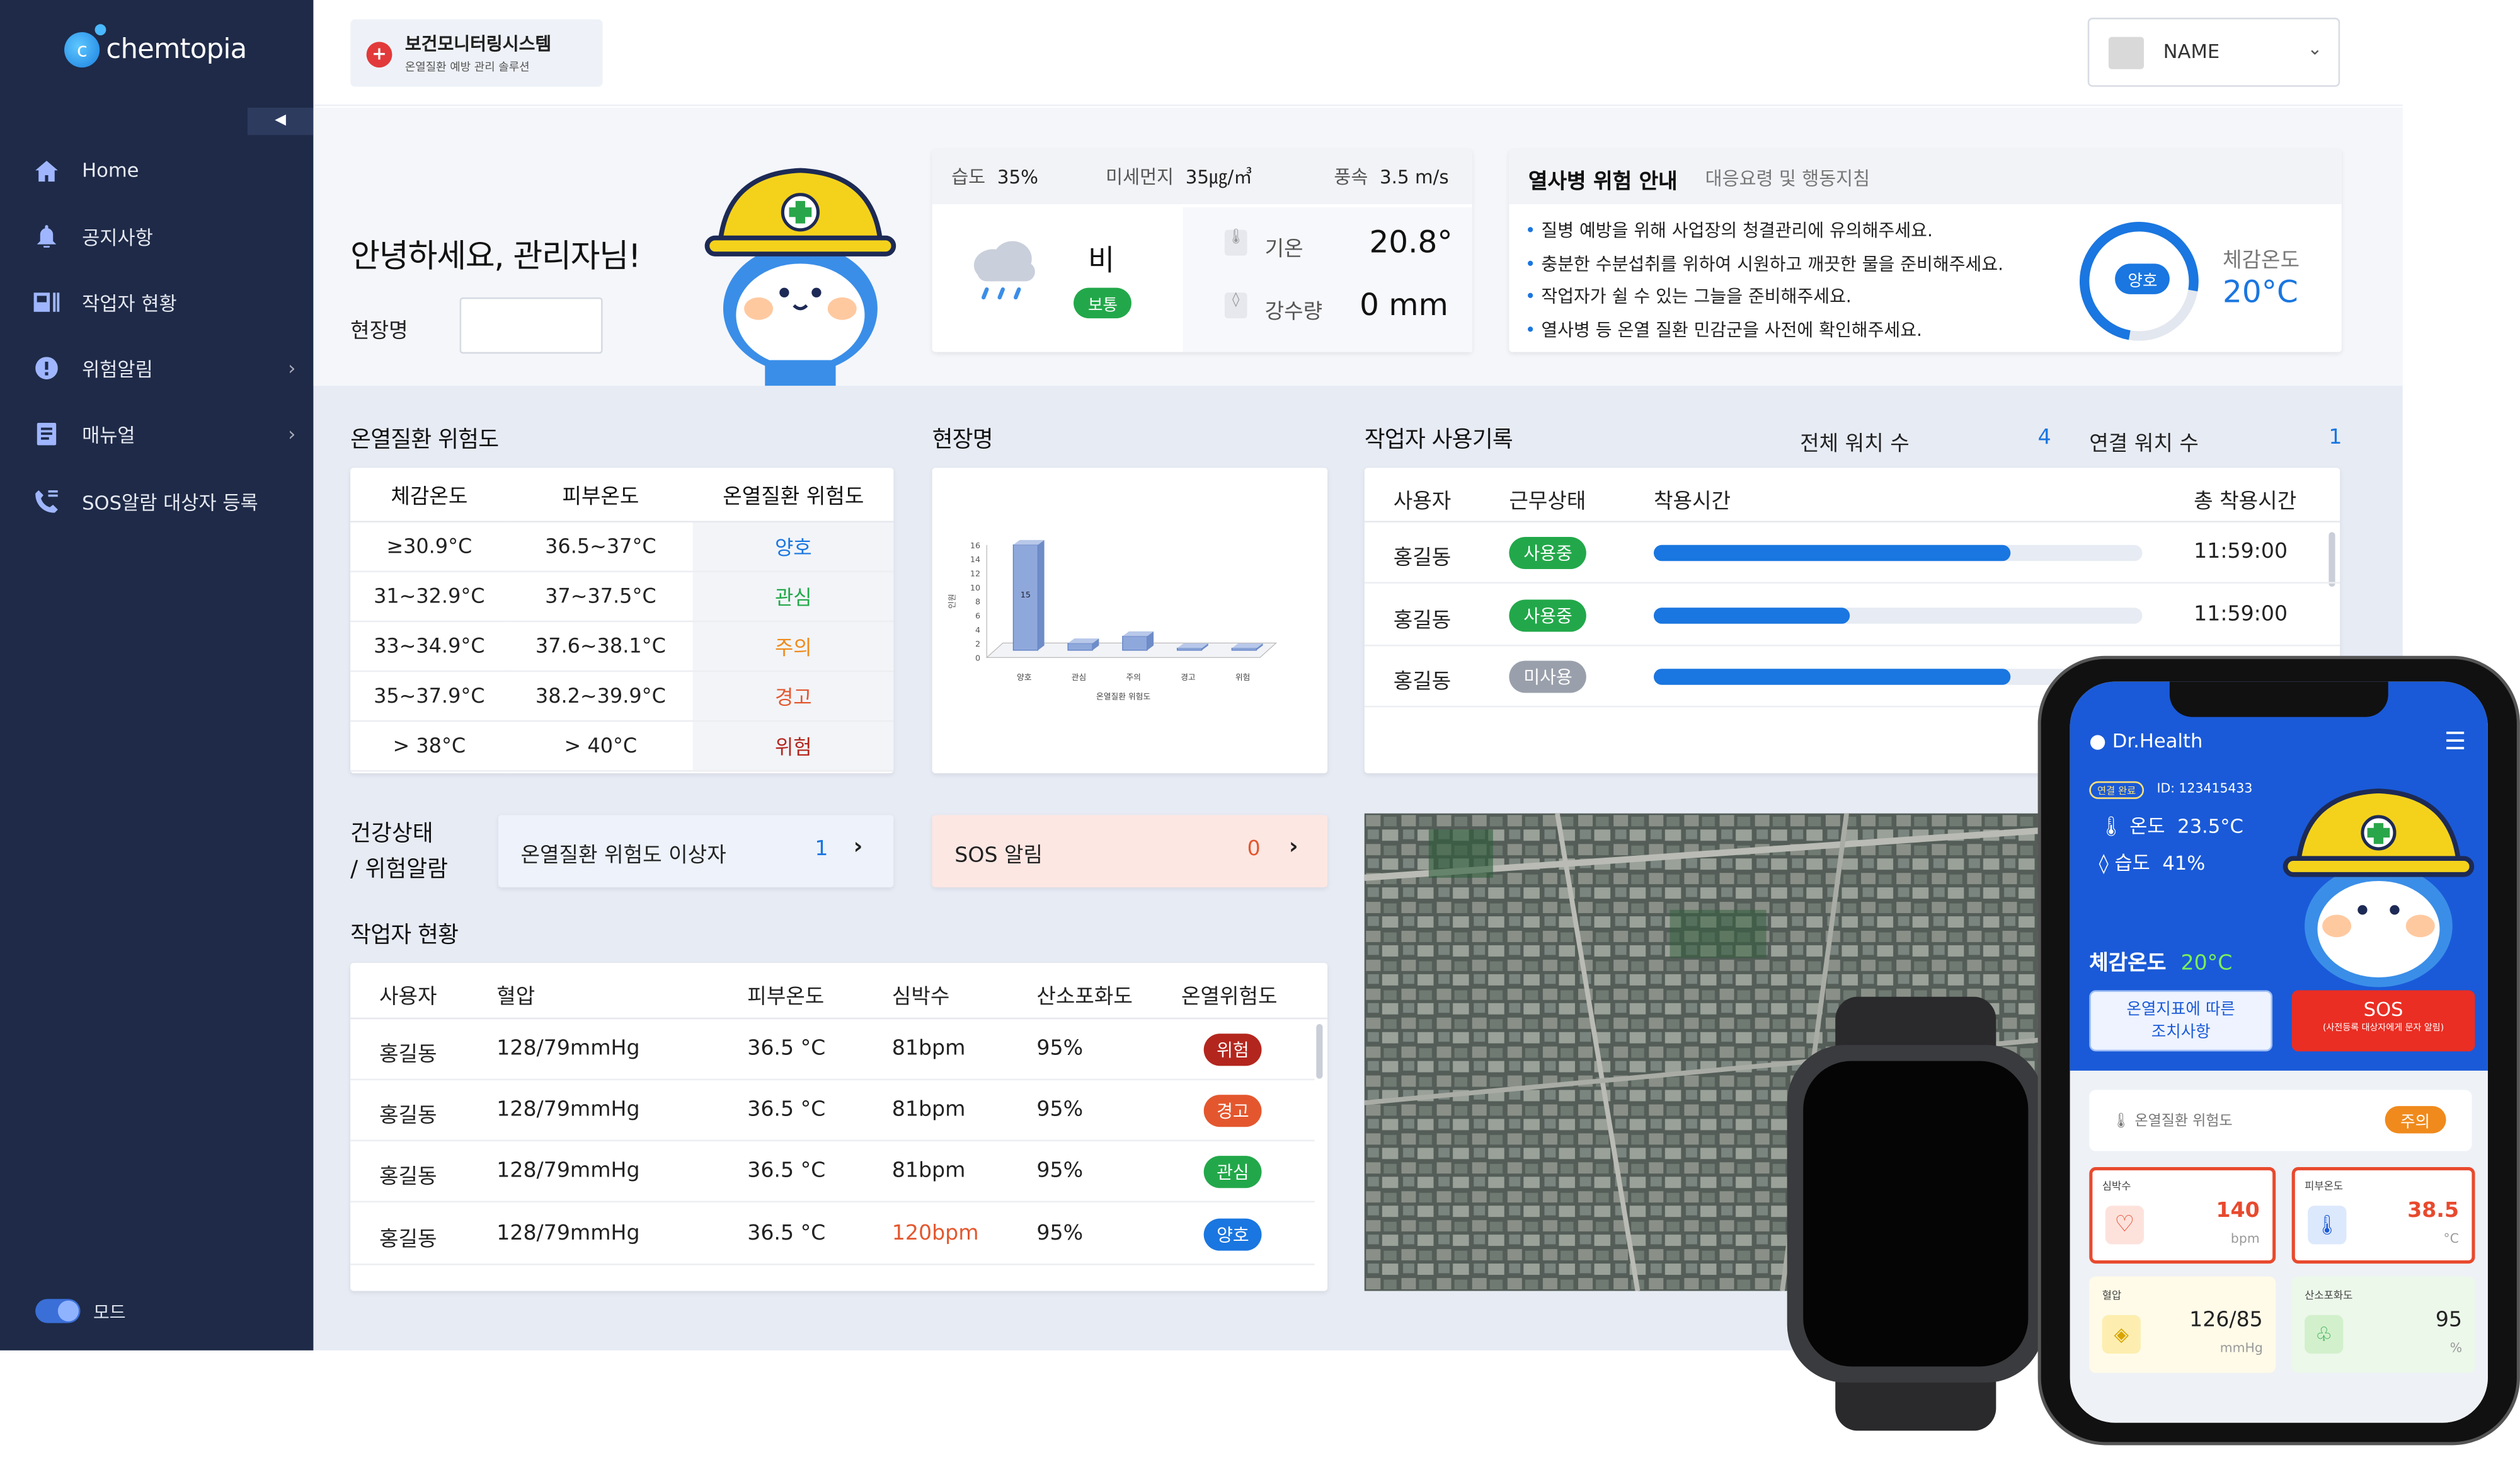 The width and height of the screenshot is (2520, 1474). Describe the element at coordinates (1133, 678) in the screenshot. I see `x-tick-label: 주의` at that location.